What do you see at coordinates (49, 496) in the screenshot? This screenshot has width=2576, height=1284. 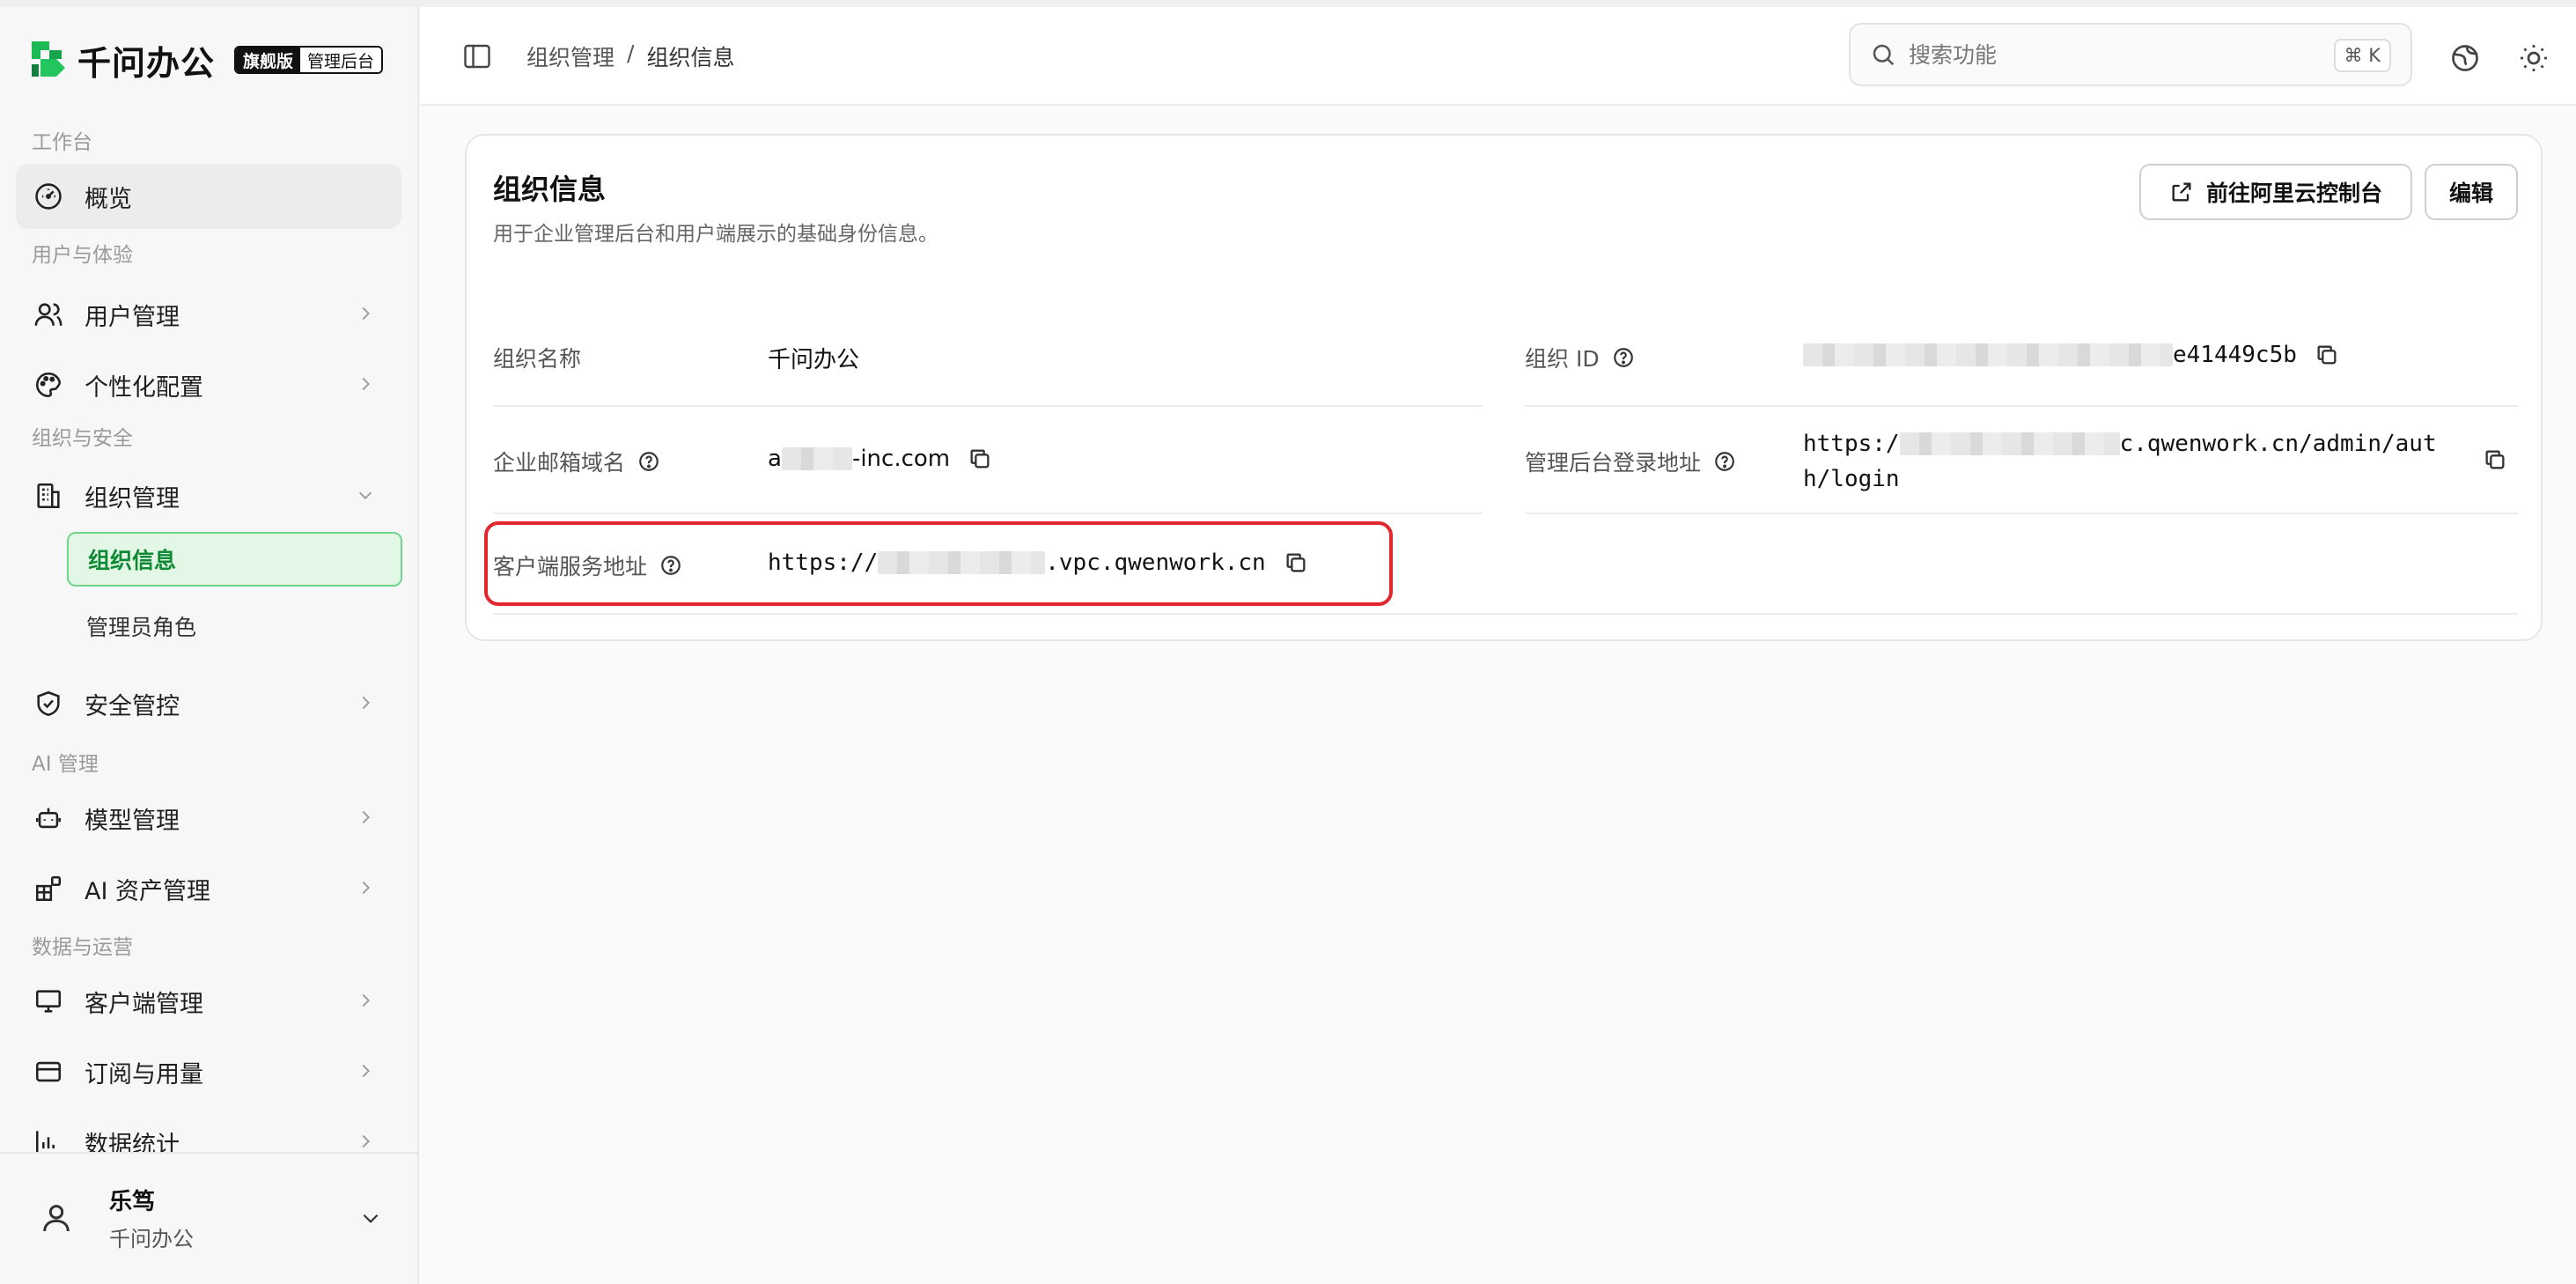 I see `building-icon` at bounding box center [49, 496].